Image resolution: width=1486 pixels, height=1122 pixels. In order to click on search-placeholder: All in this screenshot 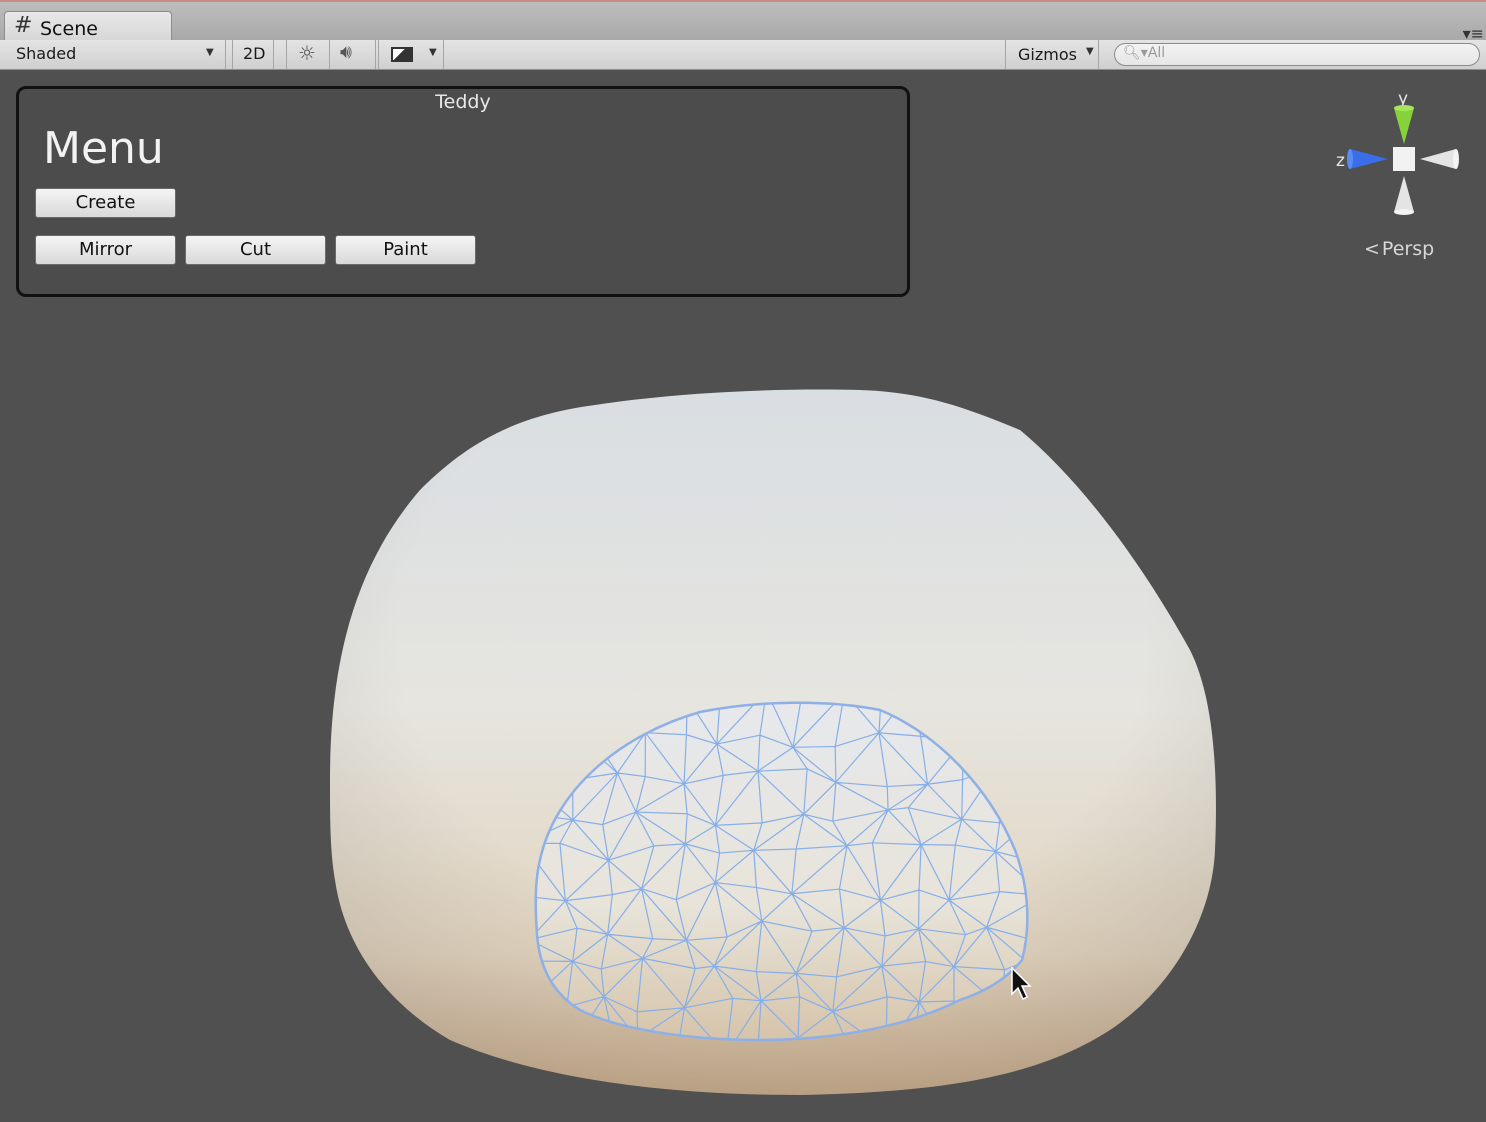, I will do `click(1156, 53)`.